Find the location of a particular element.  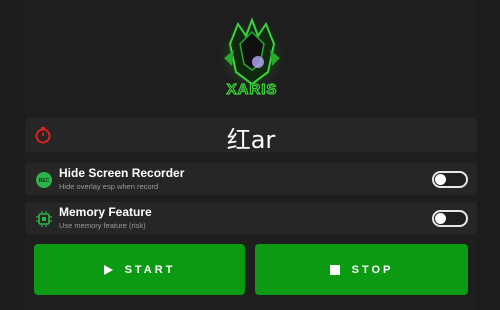

memory-feature-toggle is located at coordinates (450, 218).